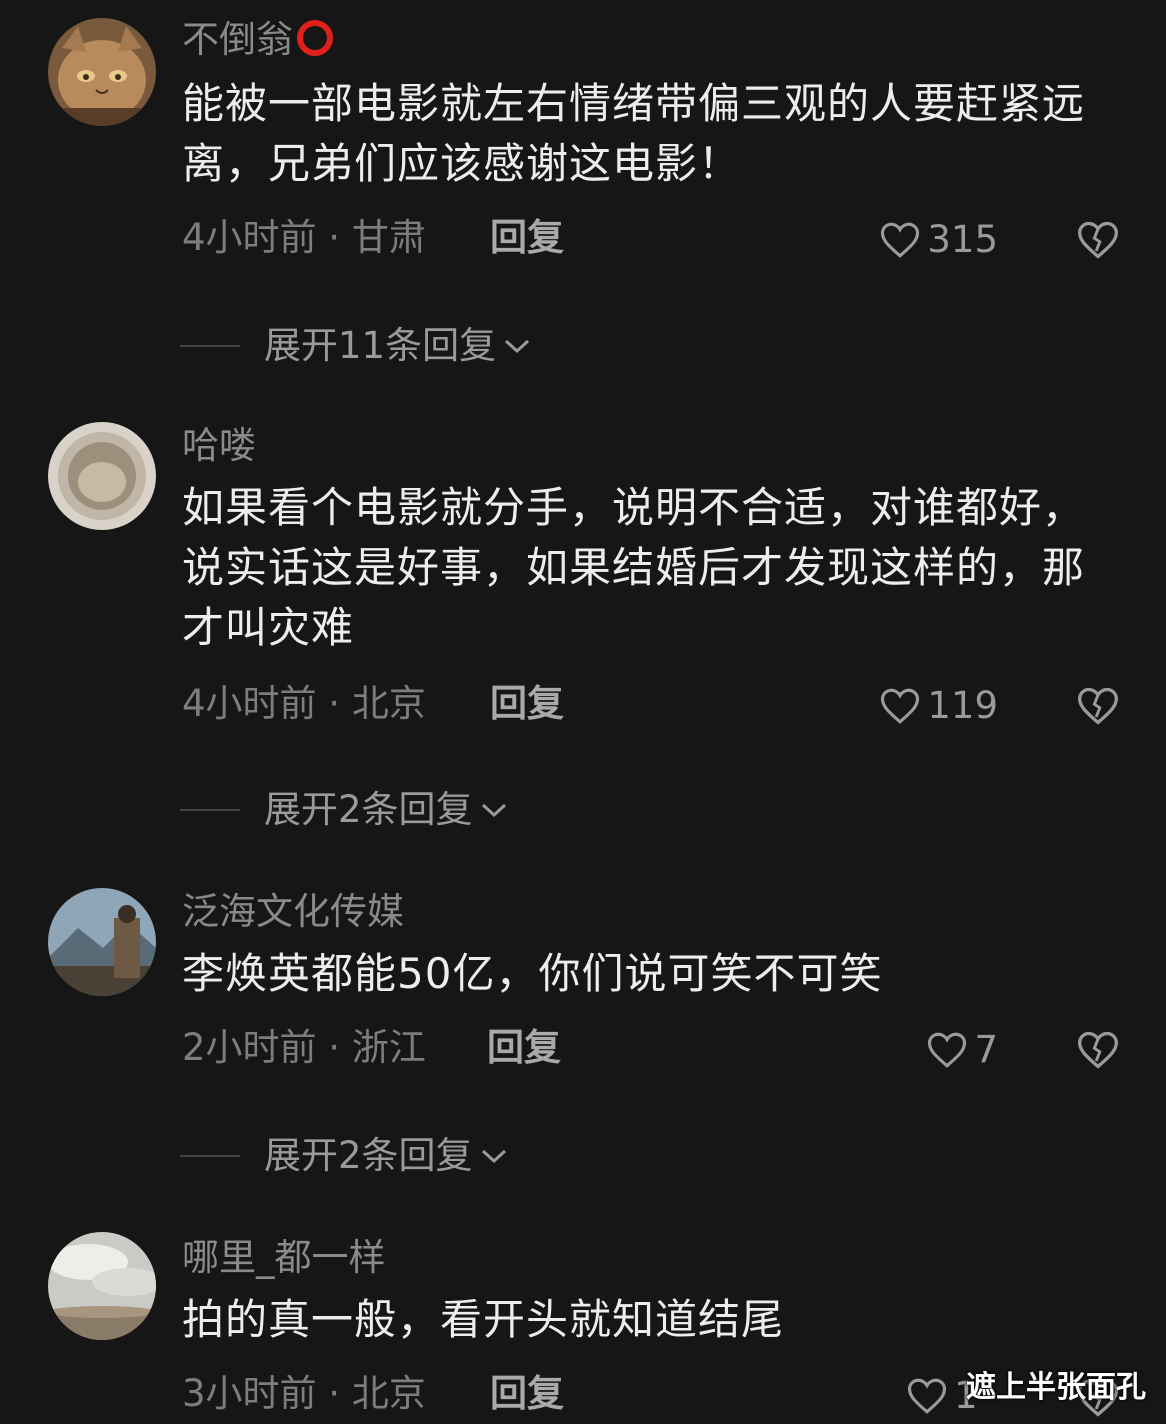  I want to click on like-button: 315, so click(938, 240).